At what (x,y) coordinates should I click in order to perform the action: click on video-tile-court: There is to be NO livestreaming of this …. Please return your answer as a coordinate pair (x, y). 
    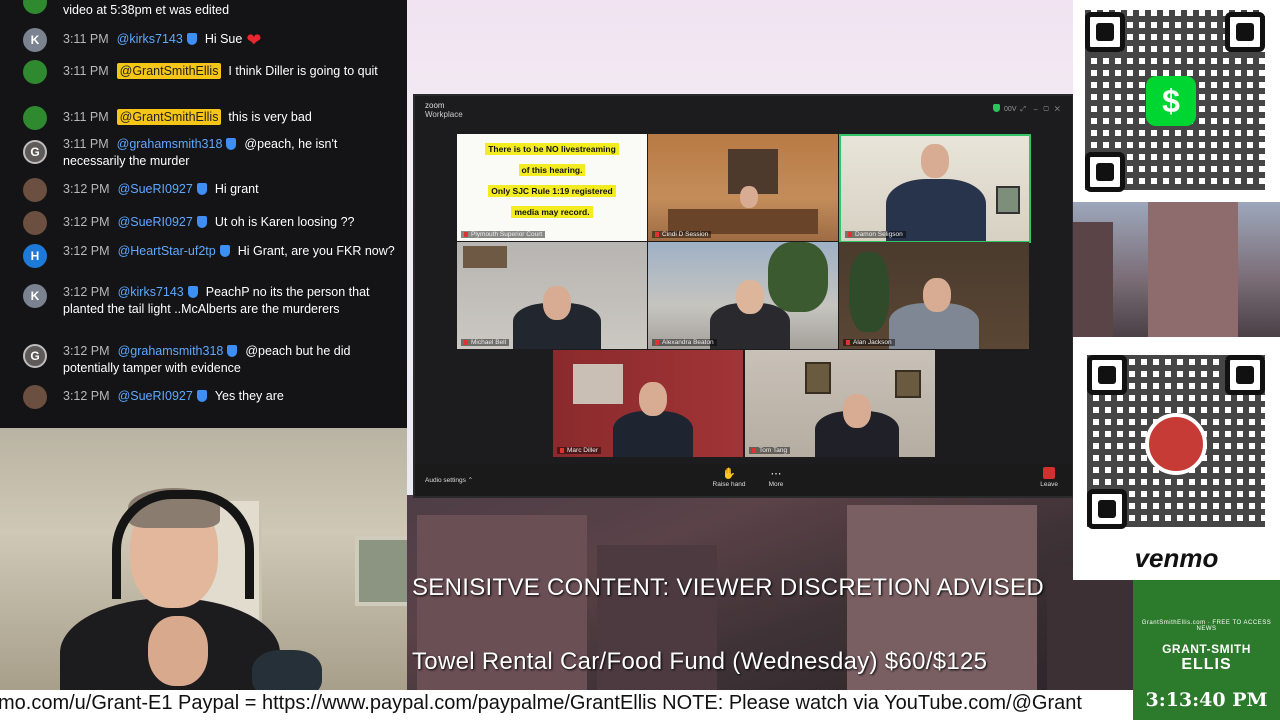
    Looking at the image, I should click on (552, 187).